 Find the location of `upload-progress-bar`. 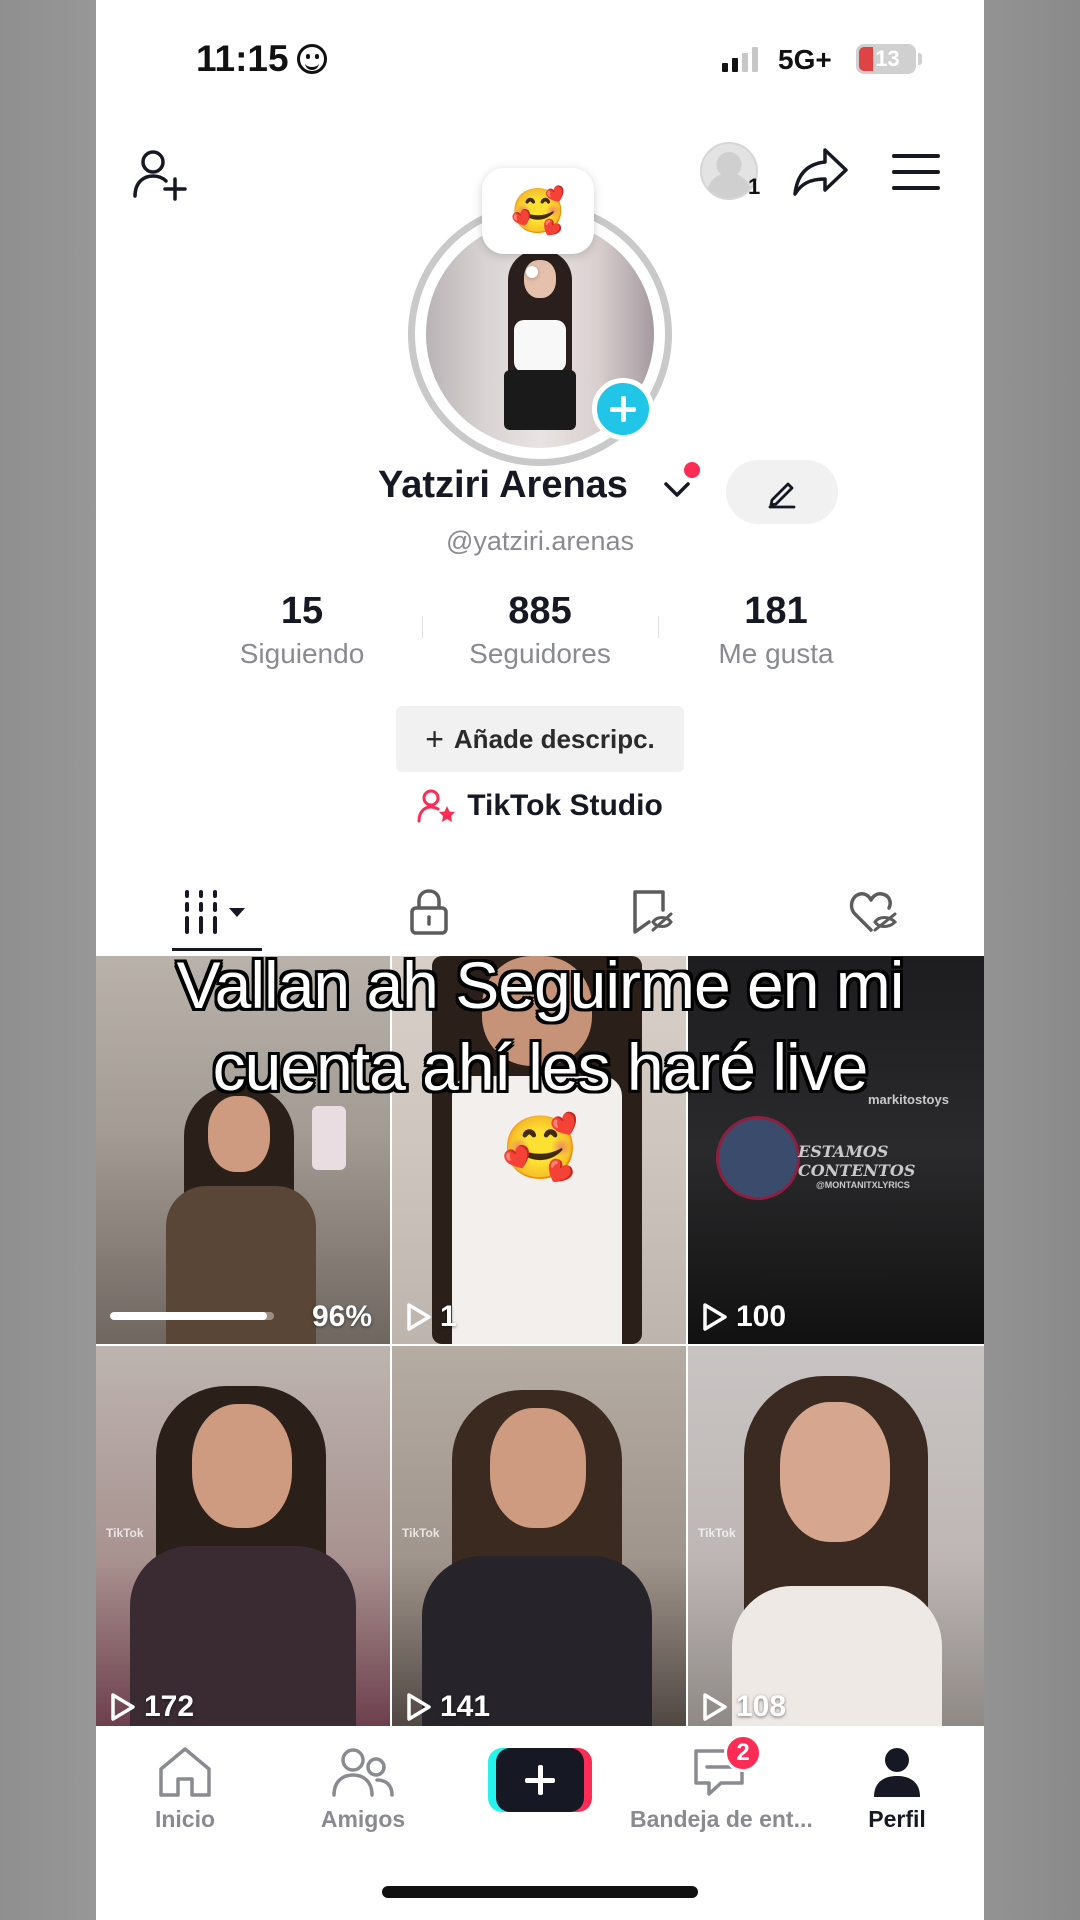

upload-progress-bar is located at coordinates (192, 1316).